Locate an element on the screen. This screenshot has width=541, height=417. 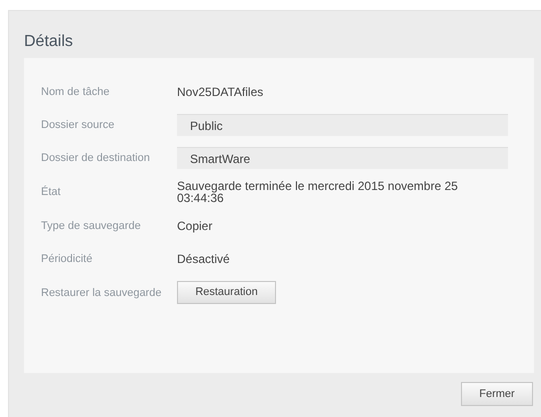
close-button: Fermer is located at coordinates (497, 394).